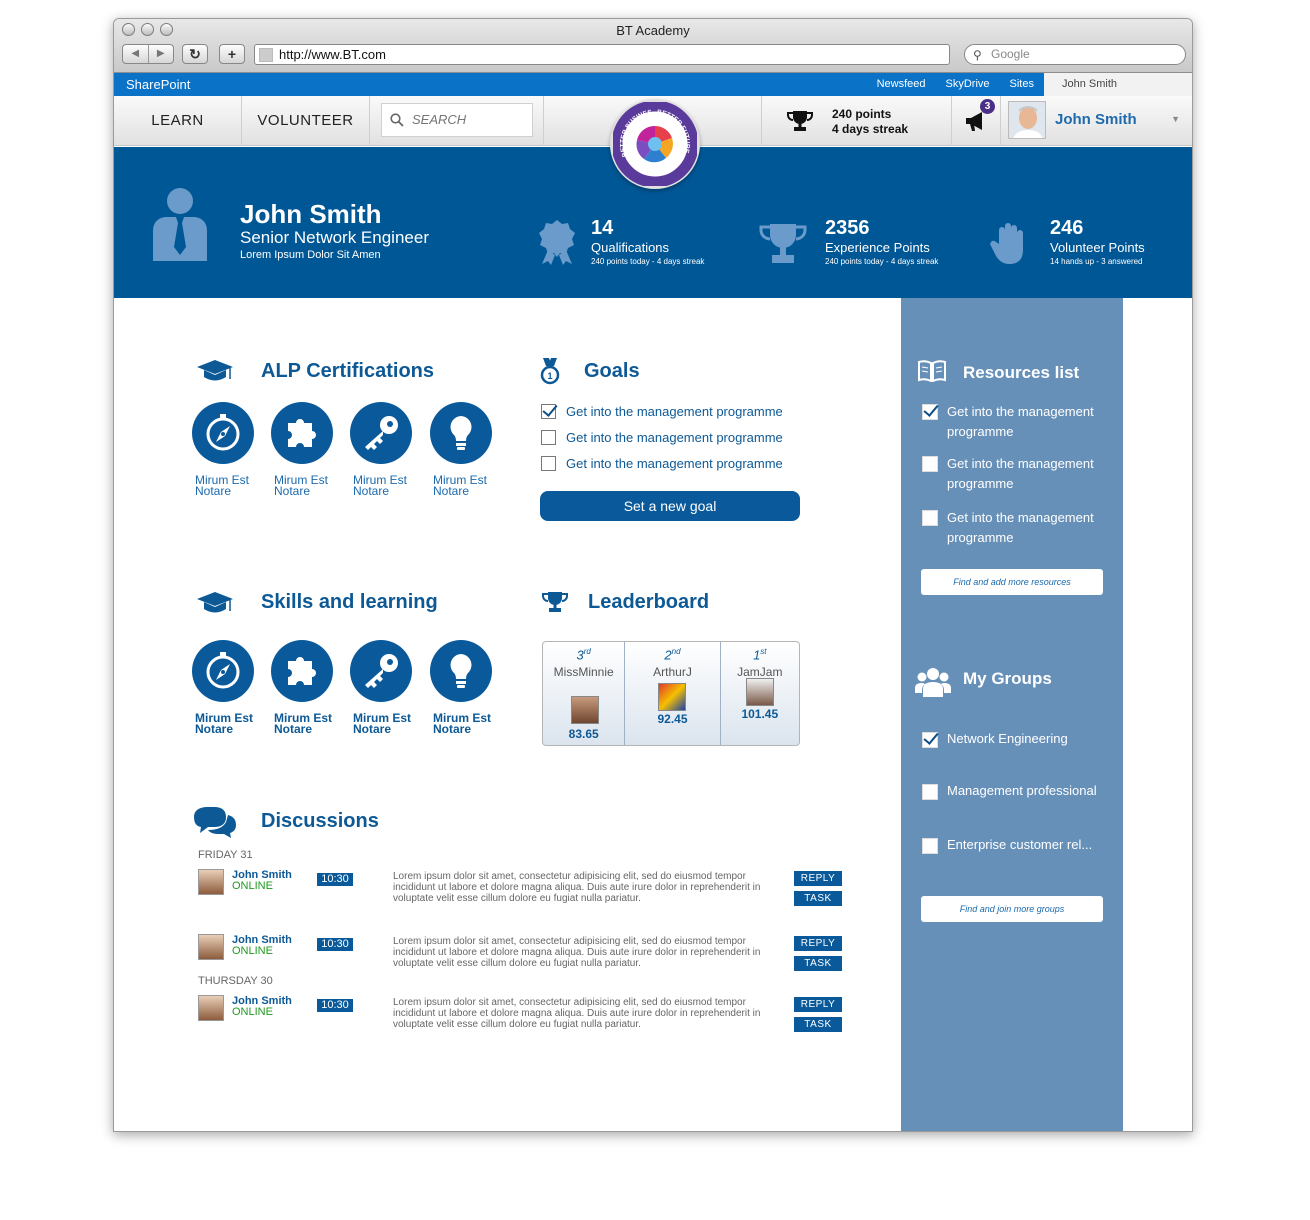 Image resolution: width=1310 pixels, height=1220 pixels. Describe the element at coordinates (223, 671) in the screenshot. I see `skill-badge-compass` at that location.